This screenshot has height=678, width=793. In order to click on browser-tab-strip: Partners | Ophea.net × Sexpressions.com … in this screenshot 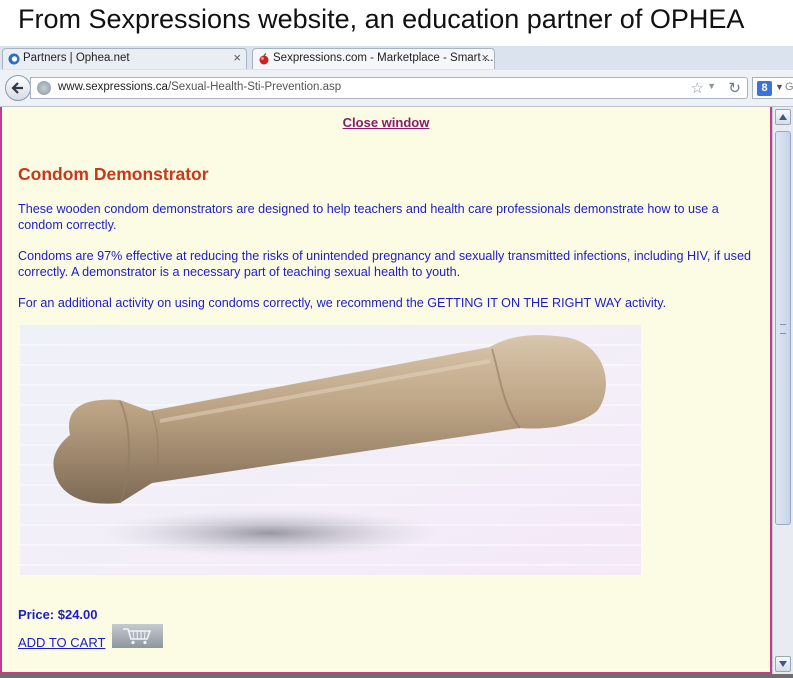, I will do `click(396, 58)`.